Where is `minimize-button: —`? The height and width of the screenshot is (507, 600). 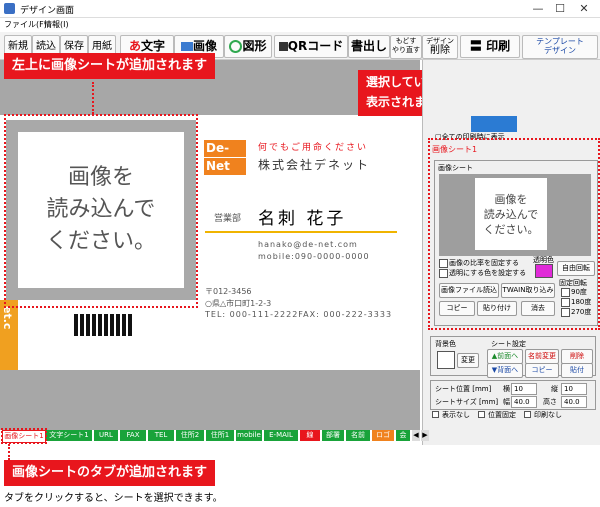 minimize-button: — is located at coordinates (538, 8).